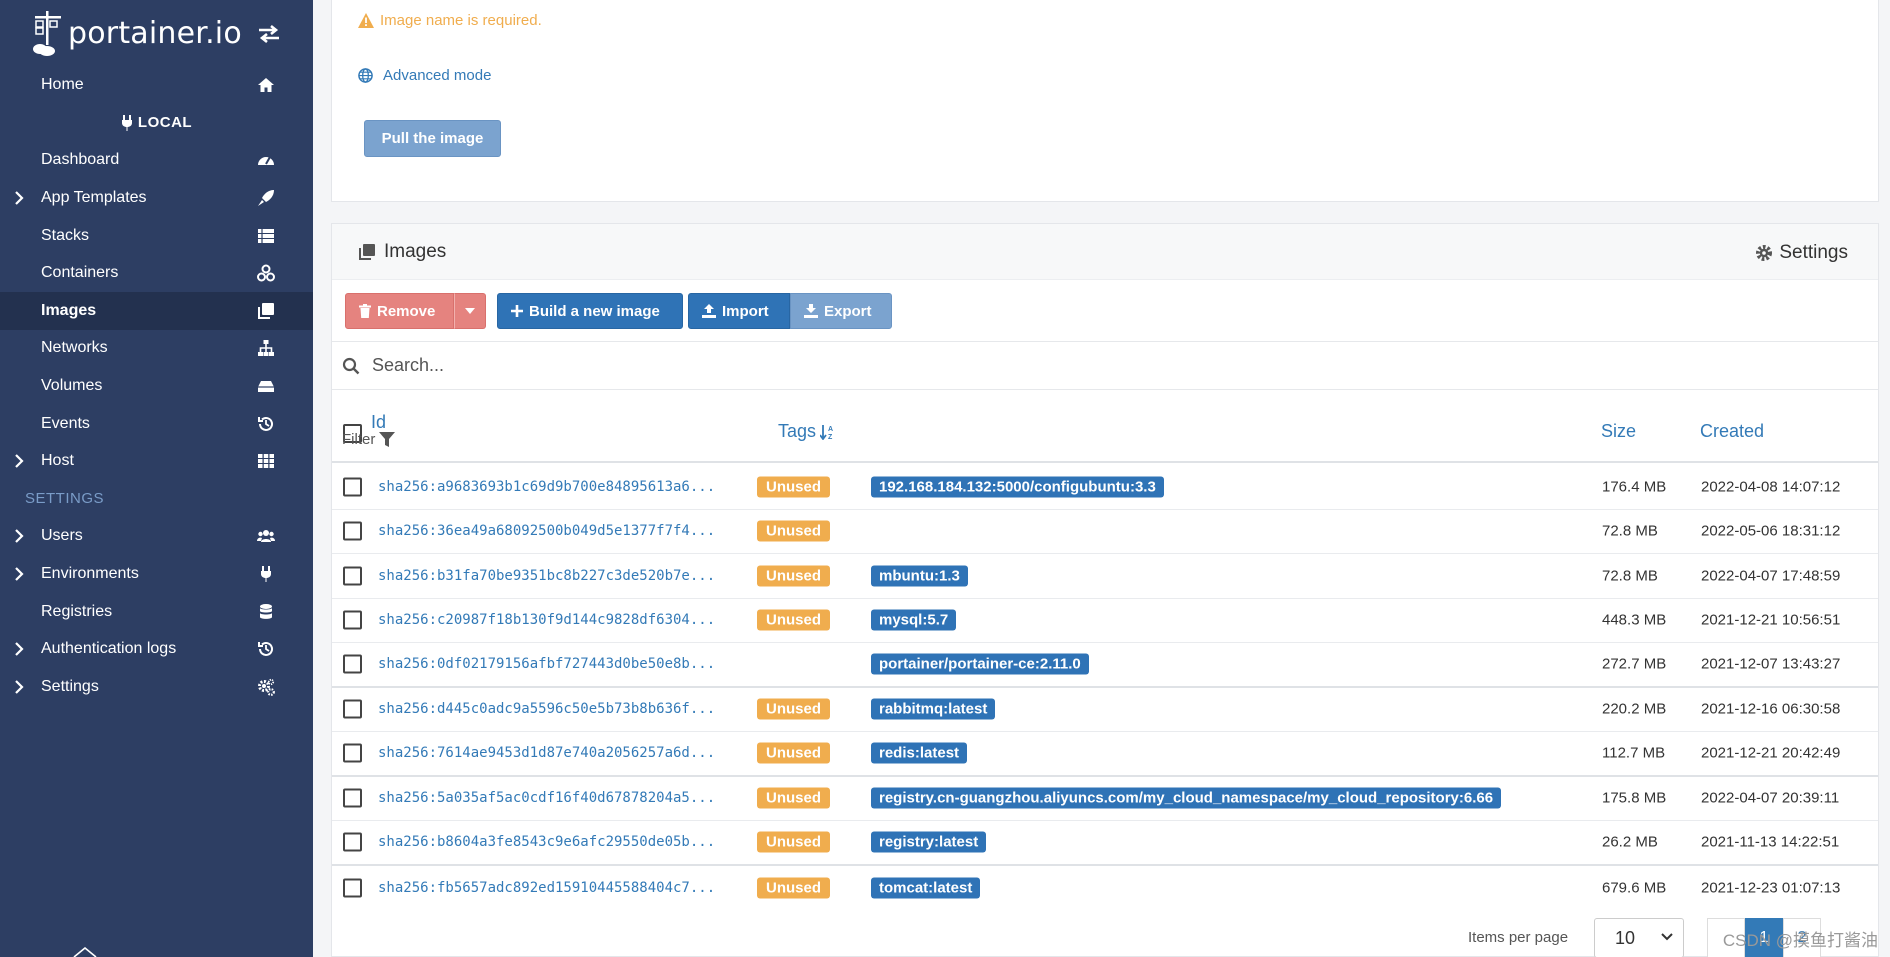 This screenshot has height=957, width=1890. I want to click on export-button: Export, so click(841, 311).